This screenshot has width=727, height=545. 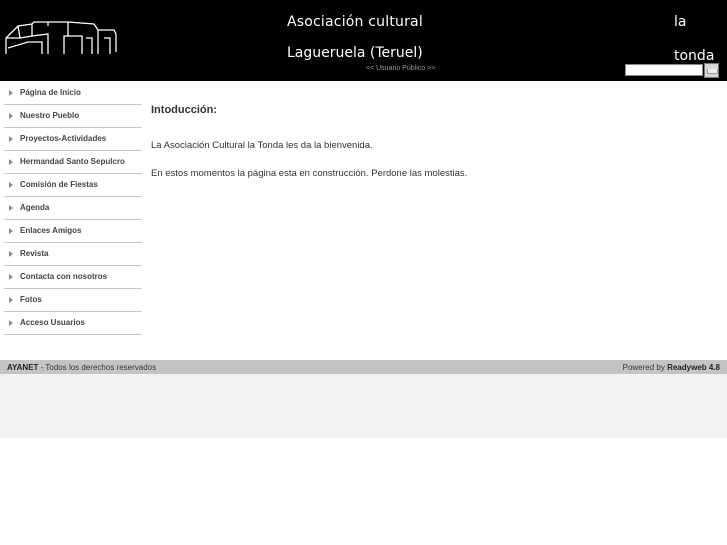 I want to click on sidebar-item-nuestro-pueblo: Nuestro Pueblo, so click(x=73, y=116).